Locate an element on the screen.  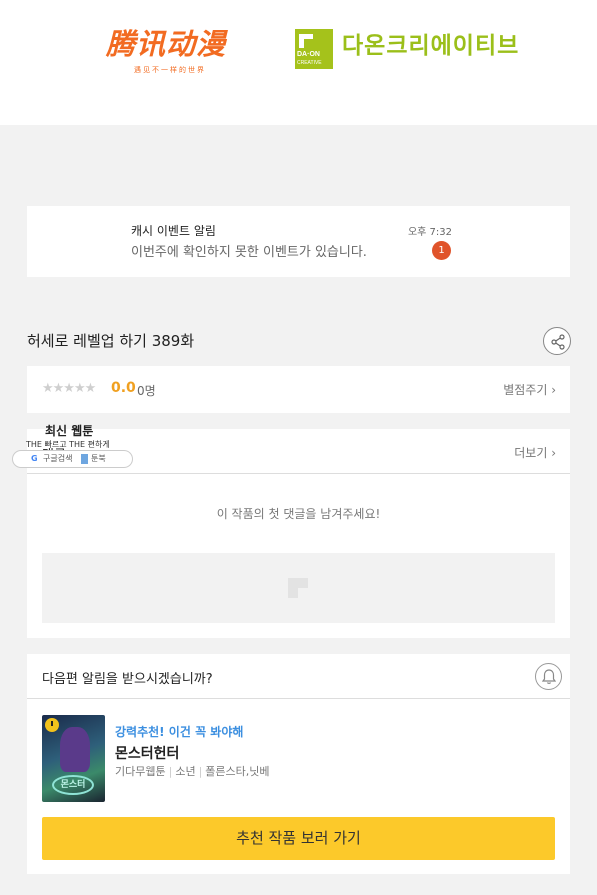
notification-bell-button is located at coordinates (548, 676).